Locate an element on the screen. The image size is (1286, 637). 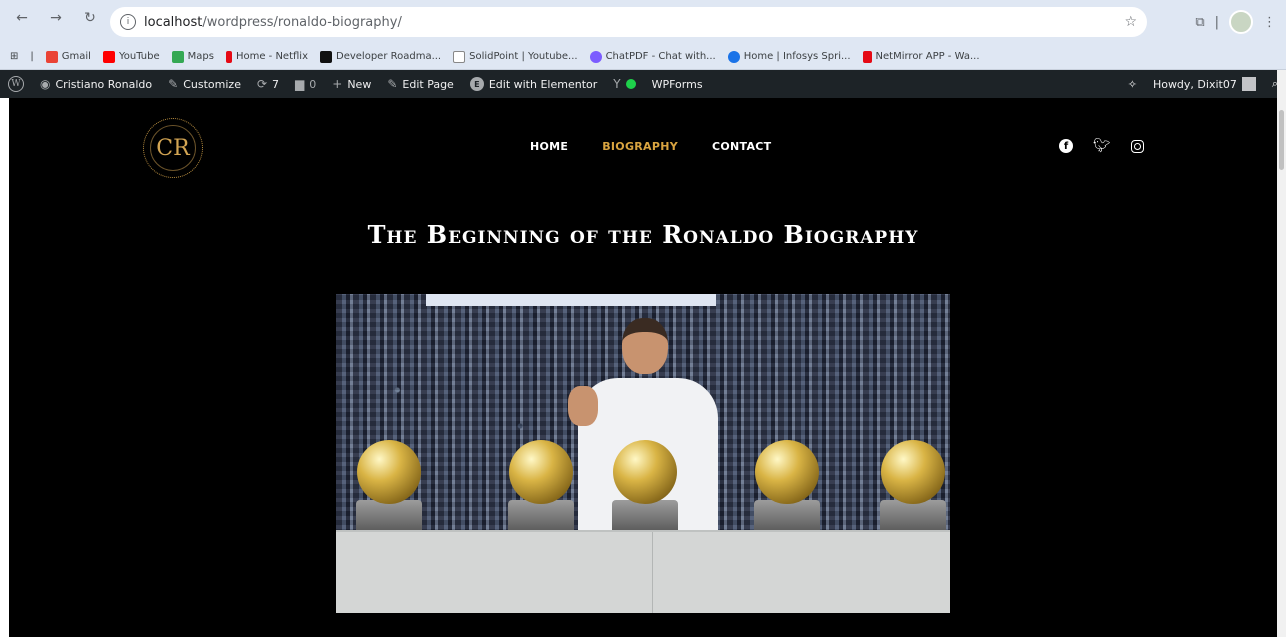
account-menu: Howdy, Dixit07 is located at coordinates (1204, 84).